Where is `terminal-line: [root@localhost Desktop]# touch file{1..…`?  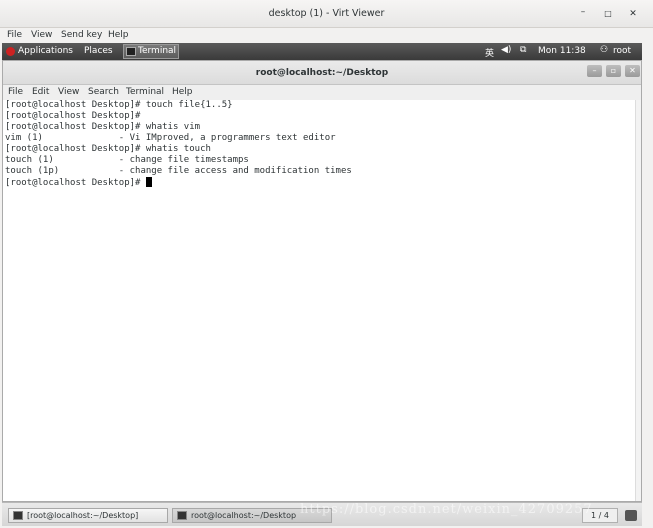
terminal-line: [root@localhost Desktop]# touch file{1..… is located at coordinates (119, 105).